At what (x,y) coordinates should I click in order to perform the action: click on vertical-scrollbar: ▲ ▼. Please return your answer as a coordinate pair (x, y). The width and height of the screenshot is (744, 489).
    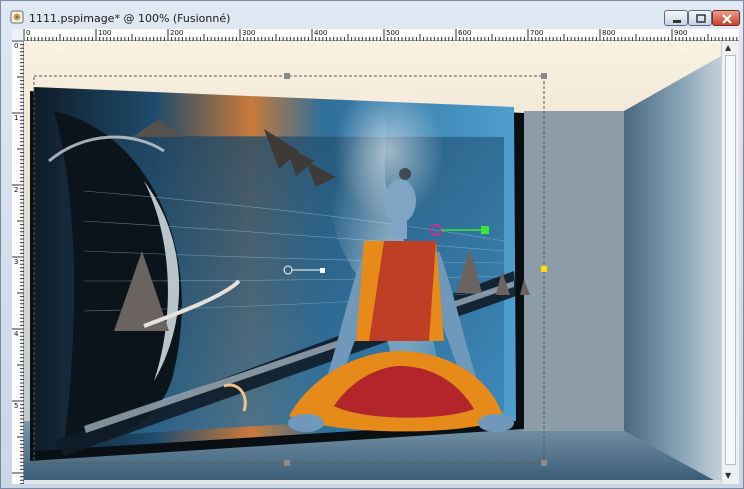
    Looking at the image, I should click on (730, 262).